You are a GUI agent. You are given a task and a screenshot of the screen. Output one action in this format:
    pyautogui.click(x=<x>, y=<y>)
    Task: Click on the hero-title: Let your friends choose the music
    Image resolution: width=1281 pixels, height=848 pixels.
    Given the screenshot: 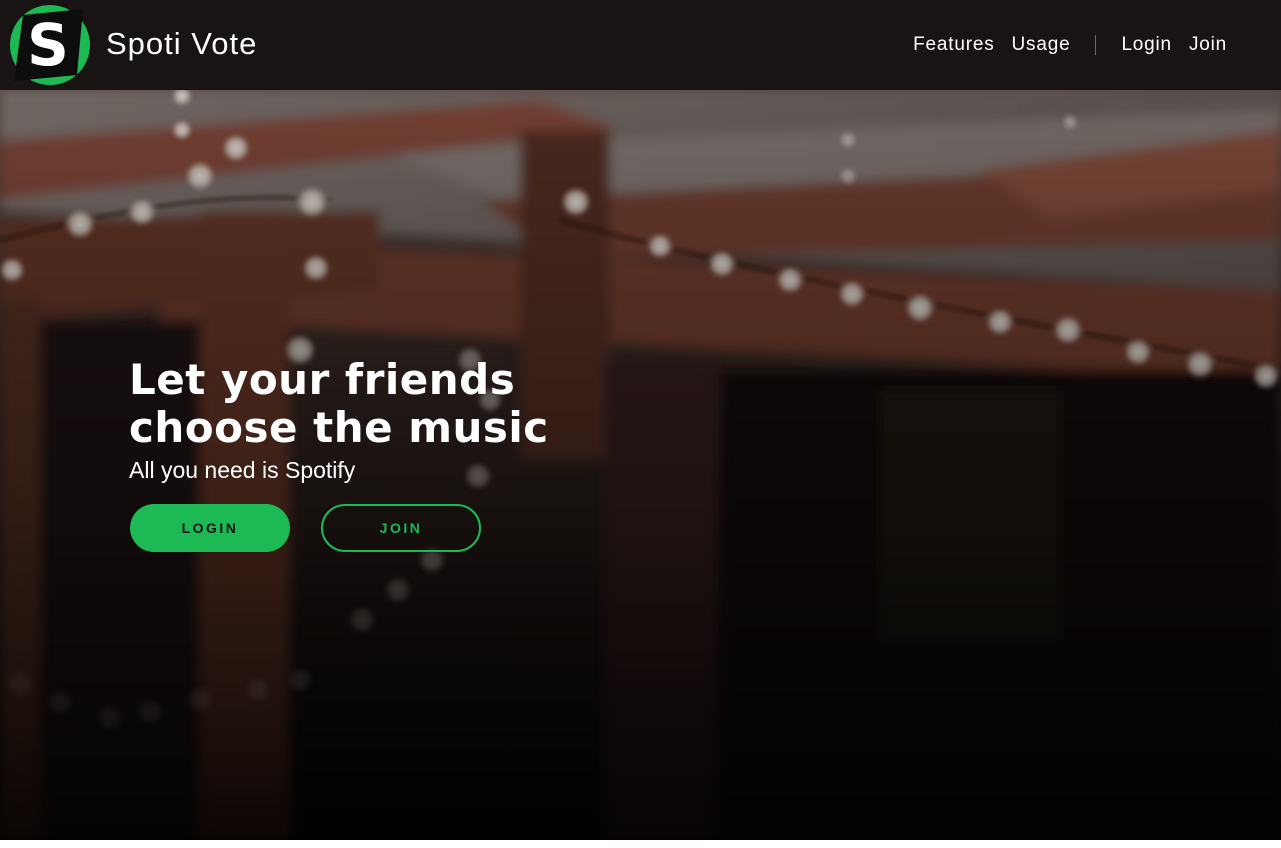 What is the action you would take?
    pyautogui.click(x=429, y=404)
    